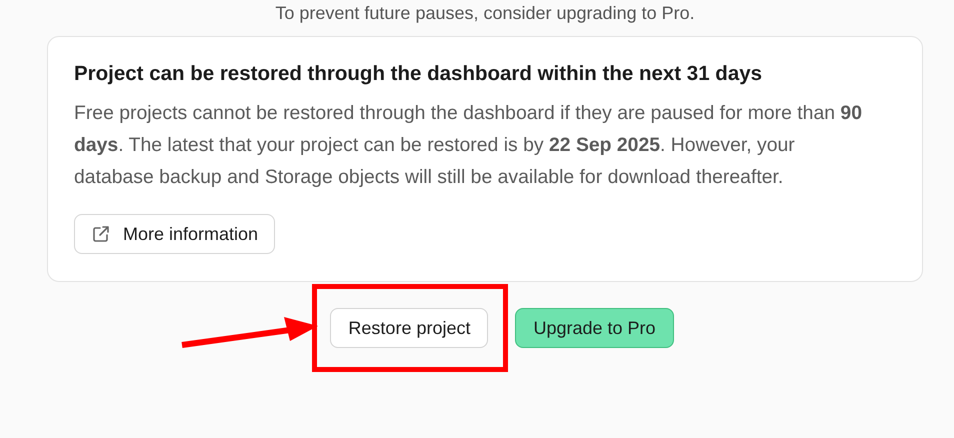  What do you see at coordinates (409, 328) in the screenshot?
I see `action-button: Restore project` at bounding box center [409, 328].